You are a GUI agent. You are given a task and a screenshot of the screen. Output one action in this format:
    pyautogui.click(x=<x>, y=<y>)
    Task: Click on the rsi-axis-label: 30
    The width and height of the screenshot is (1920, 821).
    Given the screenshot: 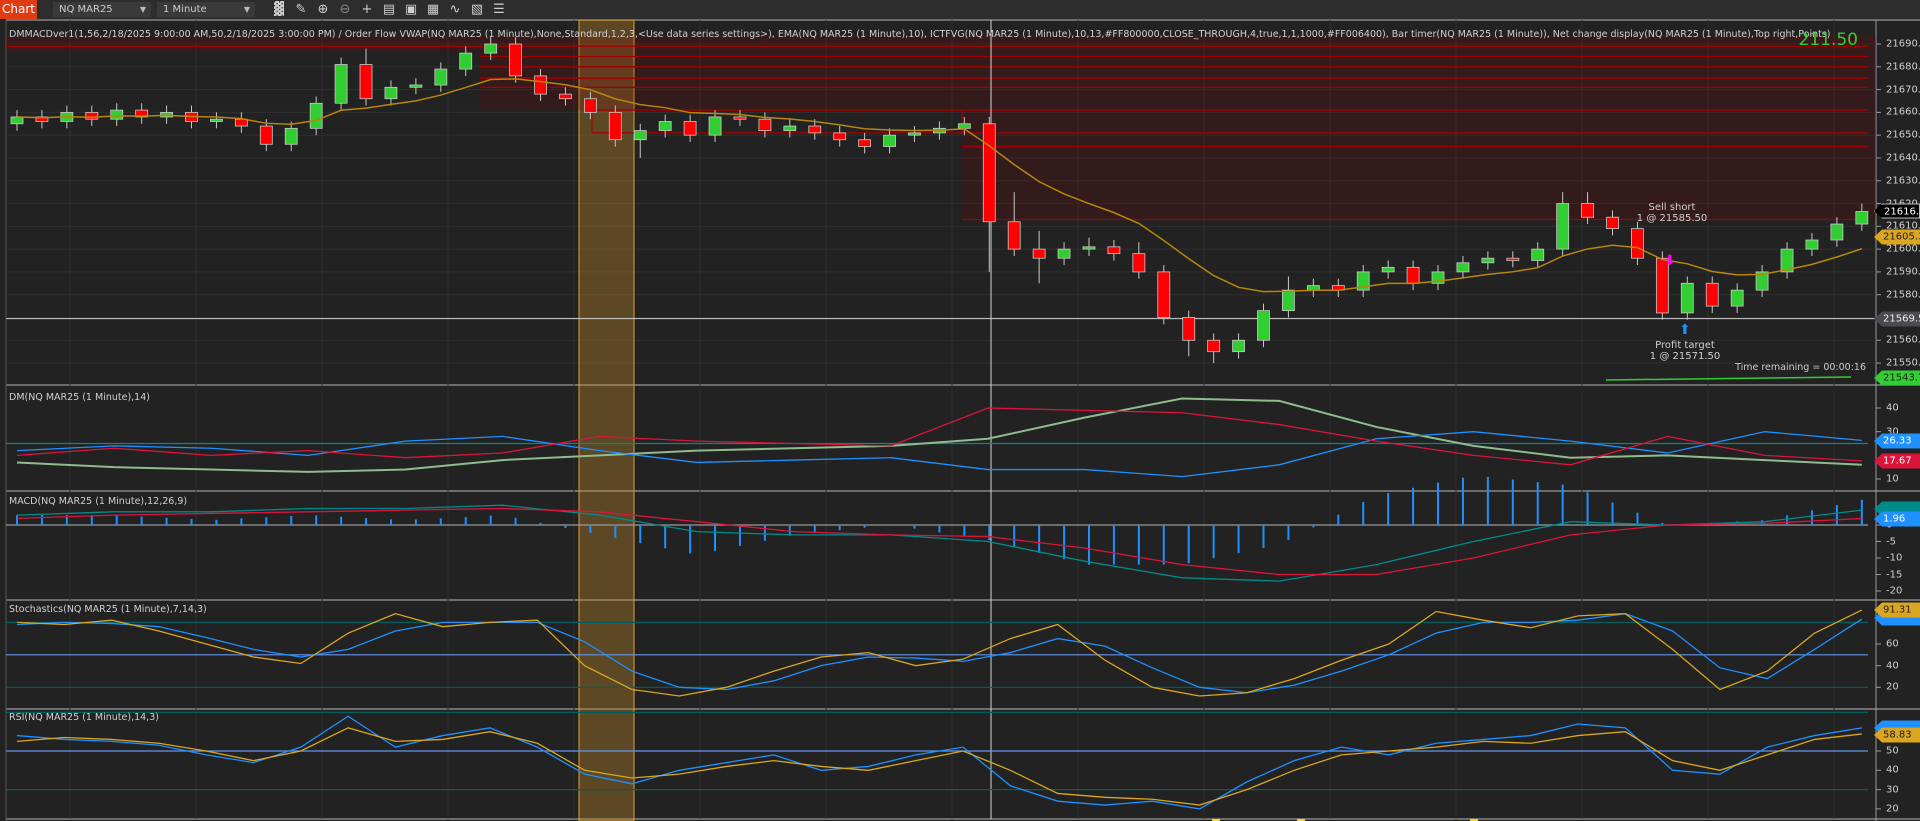 What is the action you would take?
    pyautogui.click(x=1892, y=790)
    